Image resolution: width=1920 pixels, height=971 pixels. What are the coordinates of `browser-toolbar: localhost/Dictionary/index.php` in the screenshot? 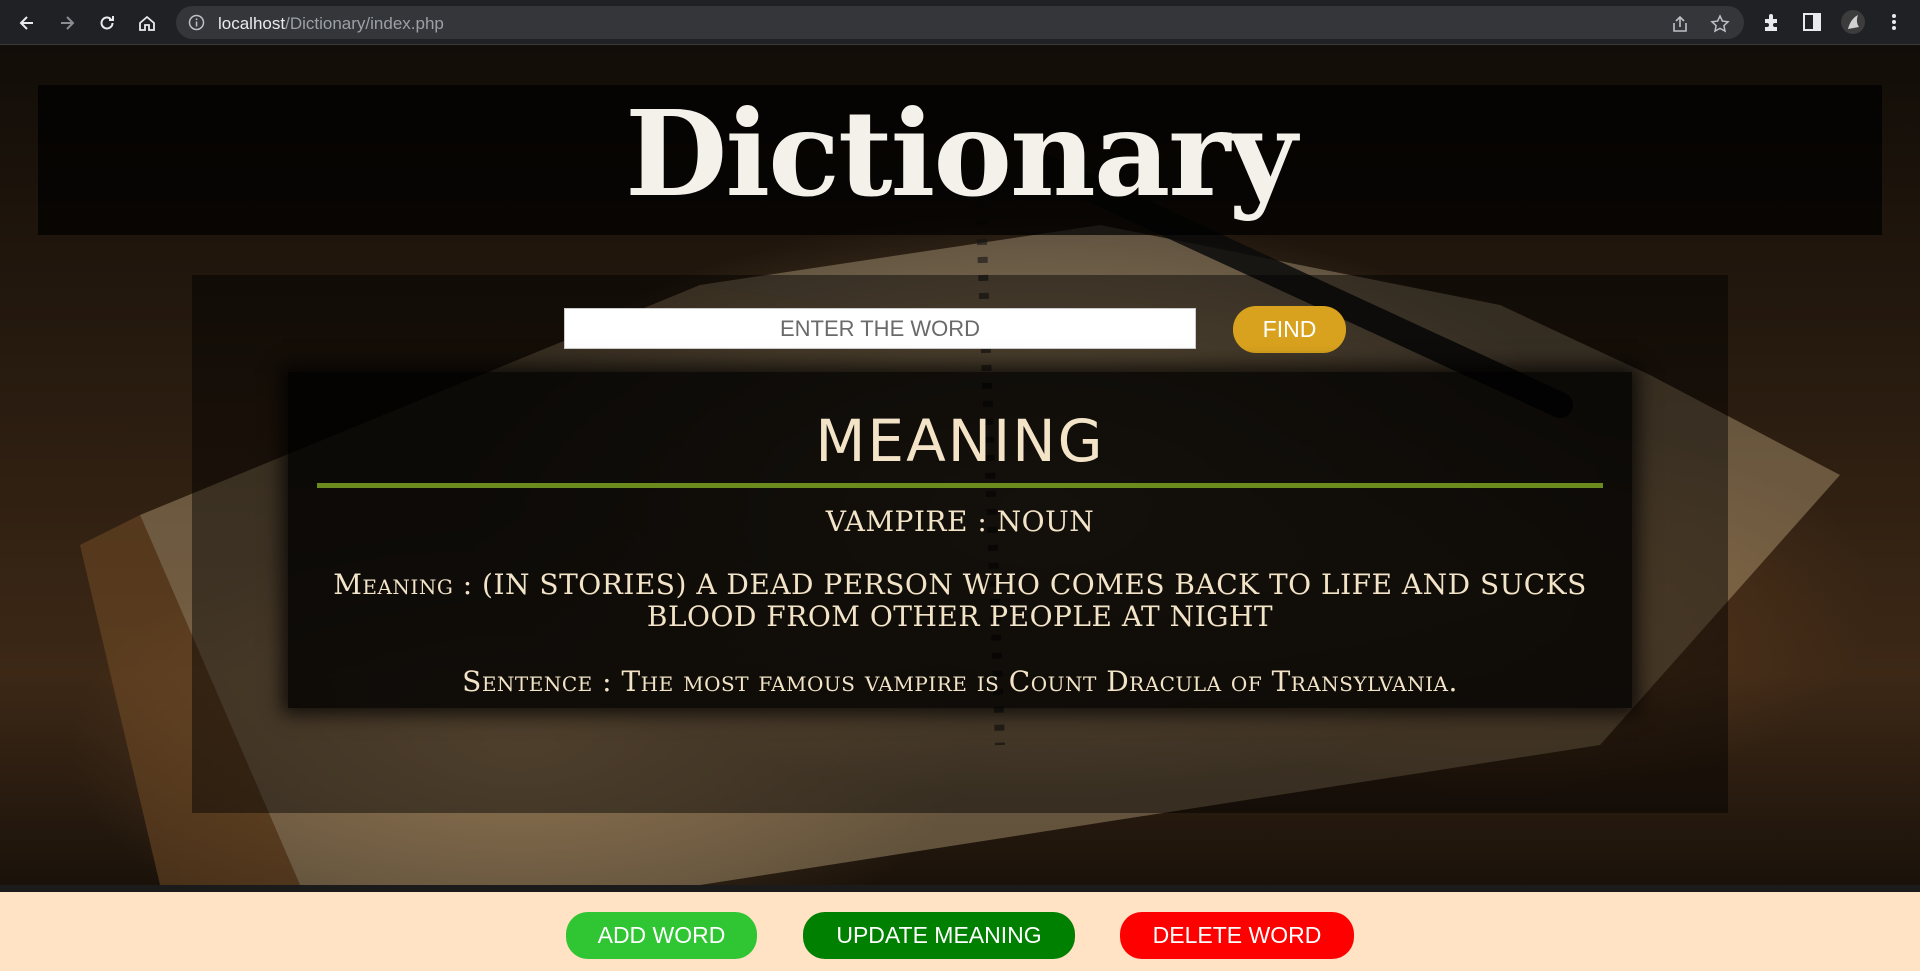 It's located at (960, 22).